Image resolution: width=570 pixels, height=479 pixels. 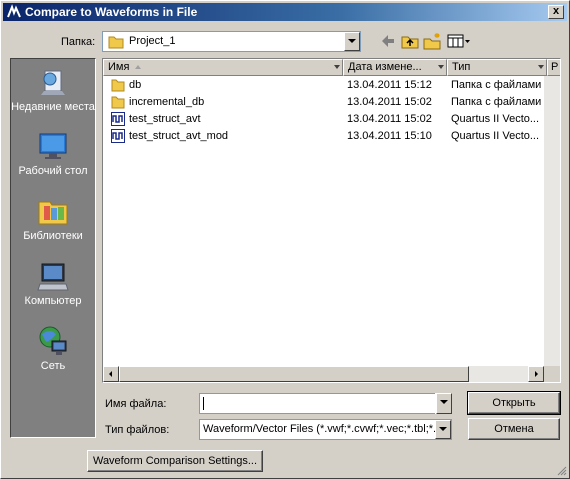 I want to click on lookin-label: Папка:, so click(x=78, y=42).